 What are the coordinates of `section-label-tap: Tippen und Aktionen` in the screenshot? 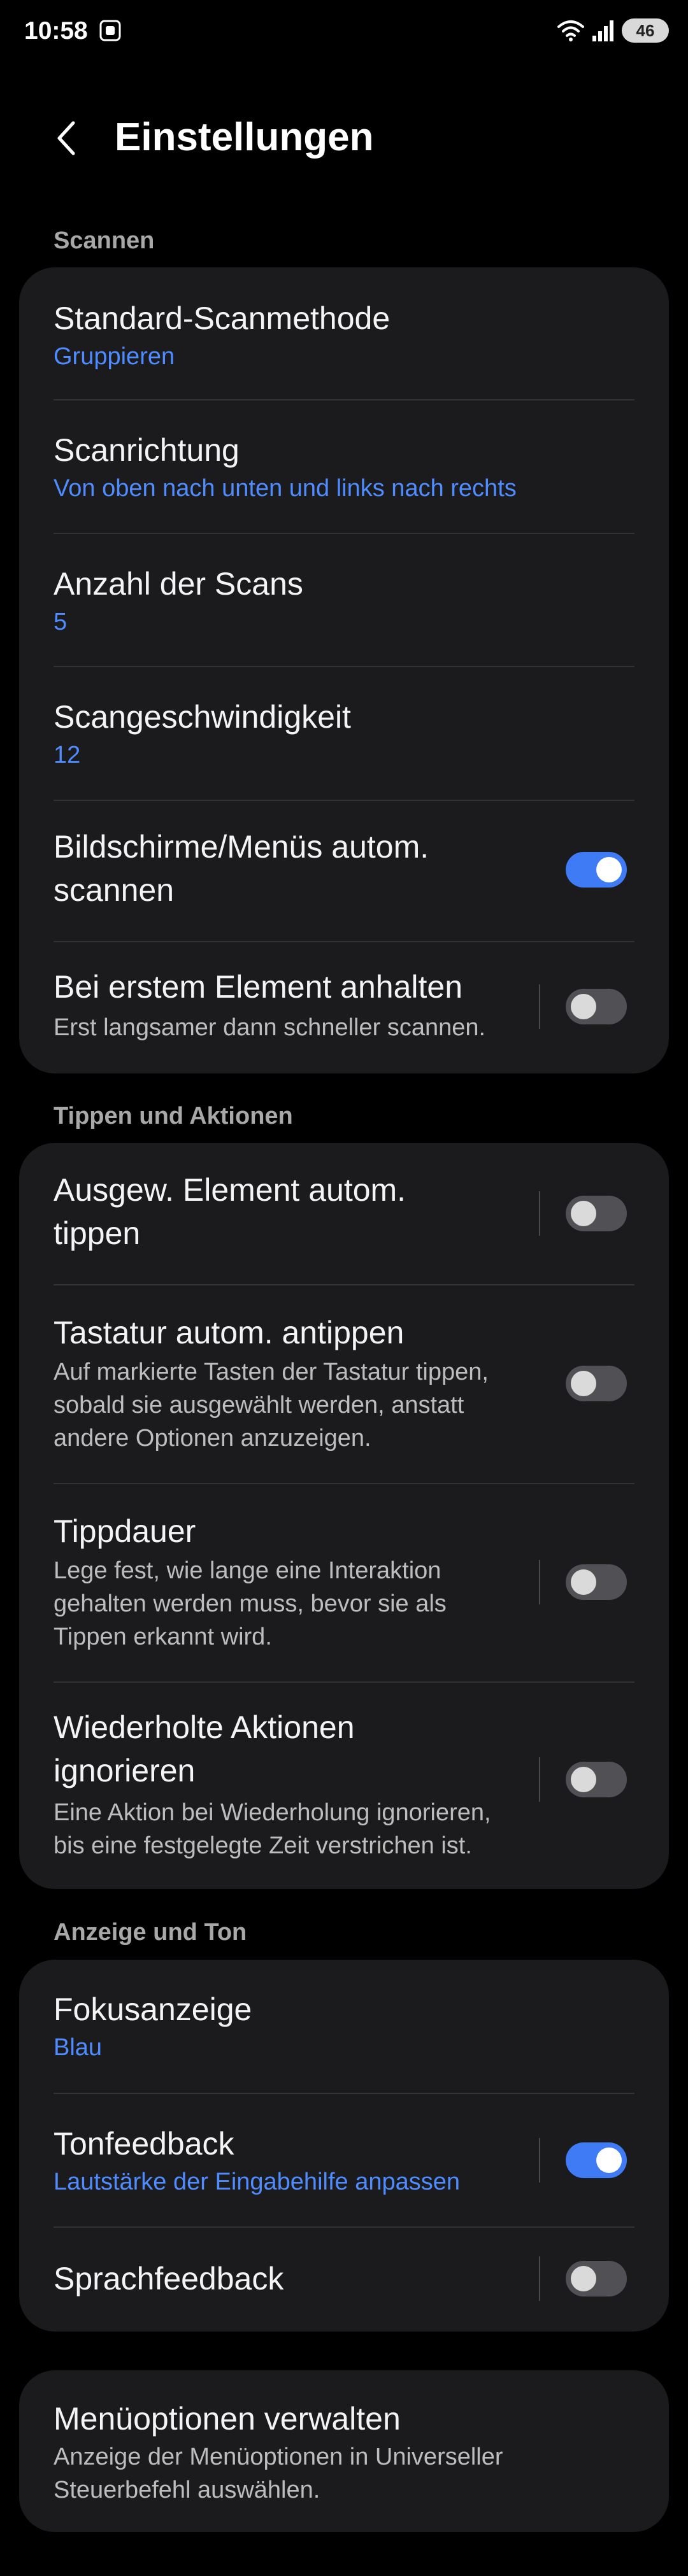 It's located at (173, 1116).